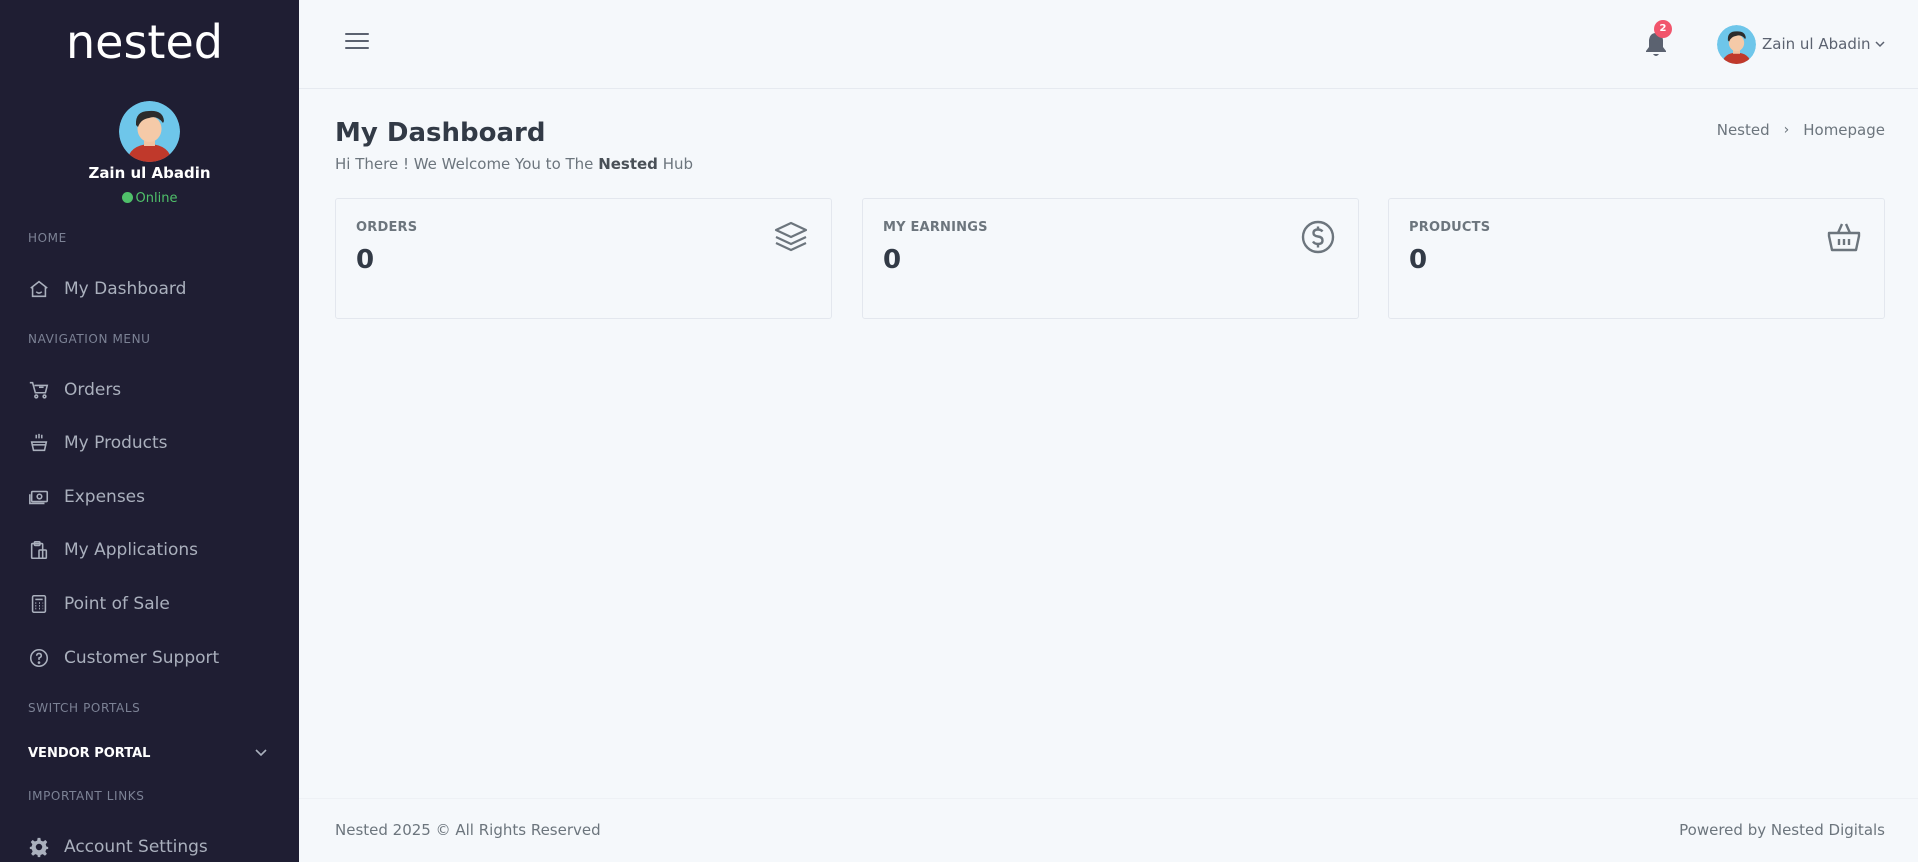 This screenshot has width=1918, height=862. I want to click on user-menu: Zain ul Abadin, so click(1801, 44).